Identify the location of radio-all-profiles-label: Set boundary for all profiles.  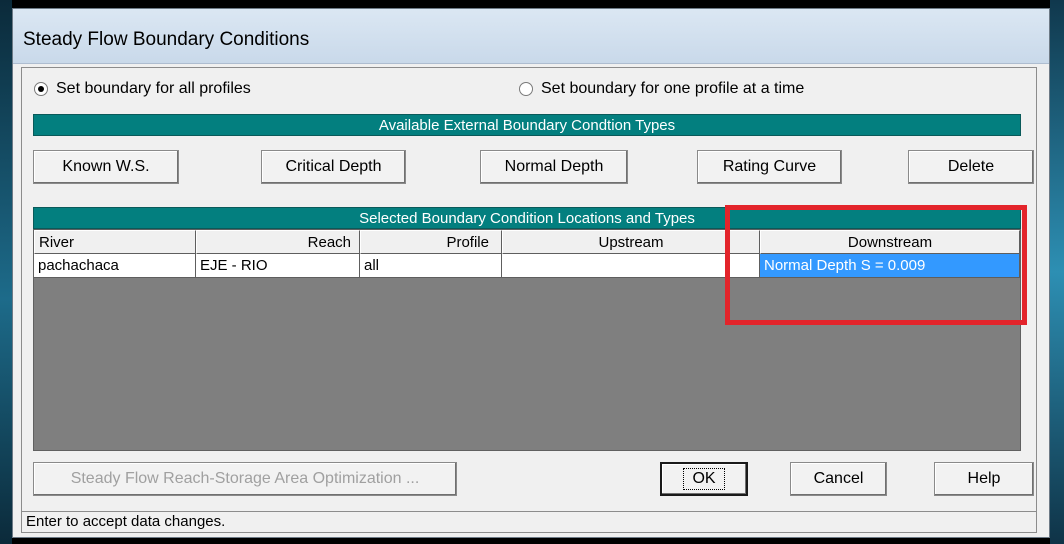
(153, 88).